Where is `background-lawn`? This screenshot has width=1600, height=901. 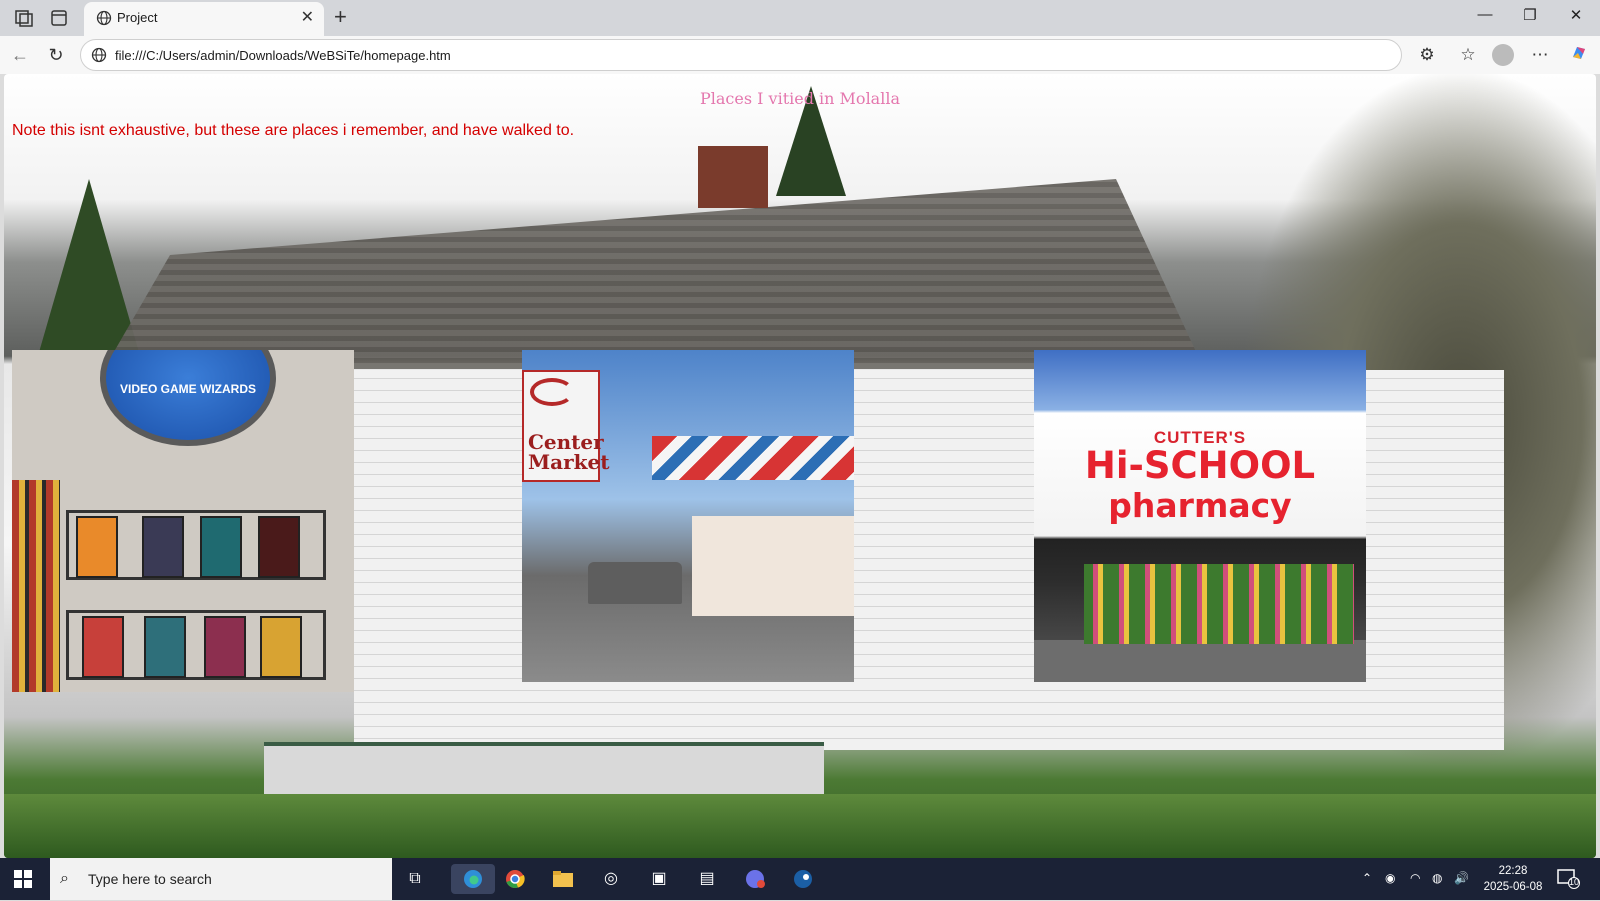 background-lawn is located at coordinates (800, 826).